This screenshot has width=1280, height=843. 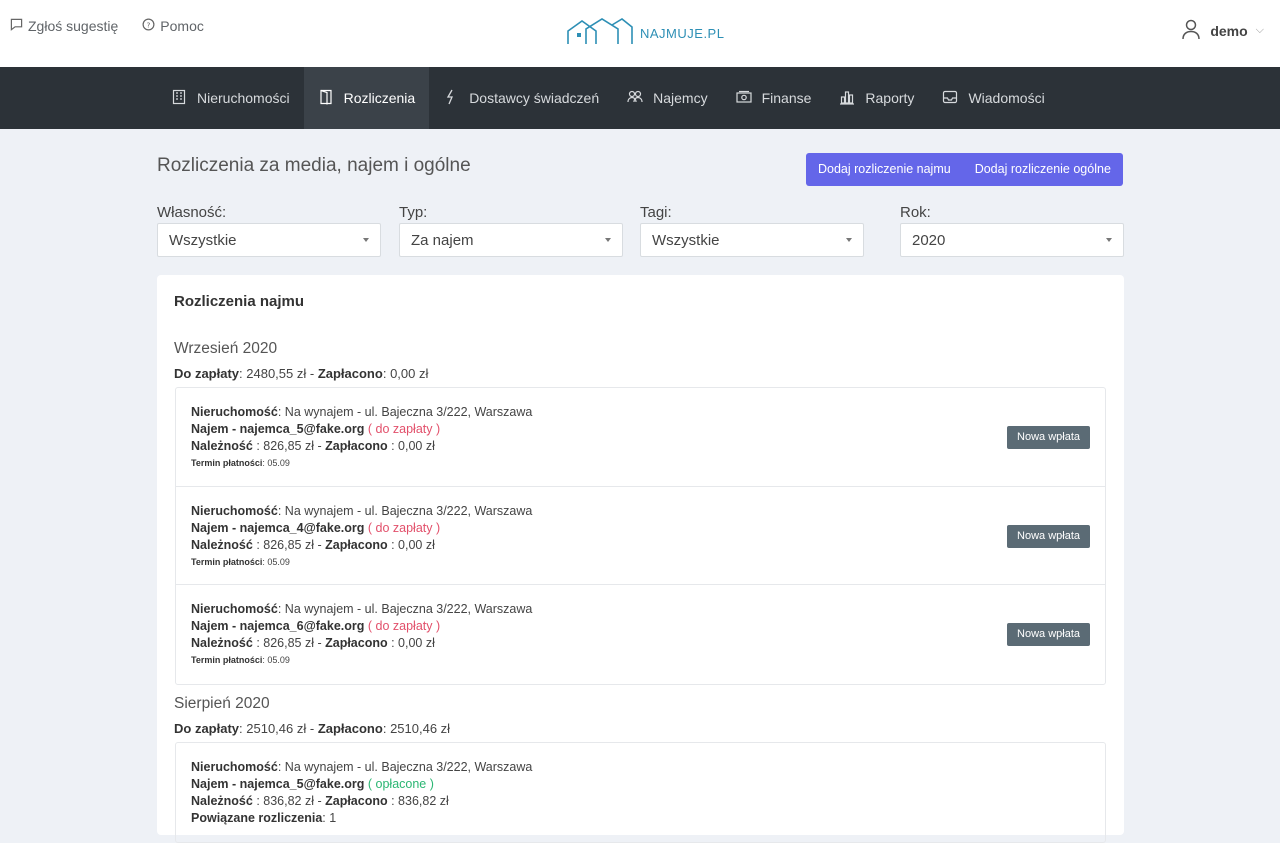 What do you see at coordinates (1191, 30) in the screenshot?
I see `user-icon` at bounding box center [1191, 30].